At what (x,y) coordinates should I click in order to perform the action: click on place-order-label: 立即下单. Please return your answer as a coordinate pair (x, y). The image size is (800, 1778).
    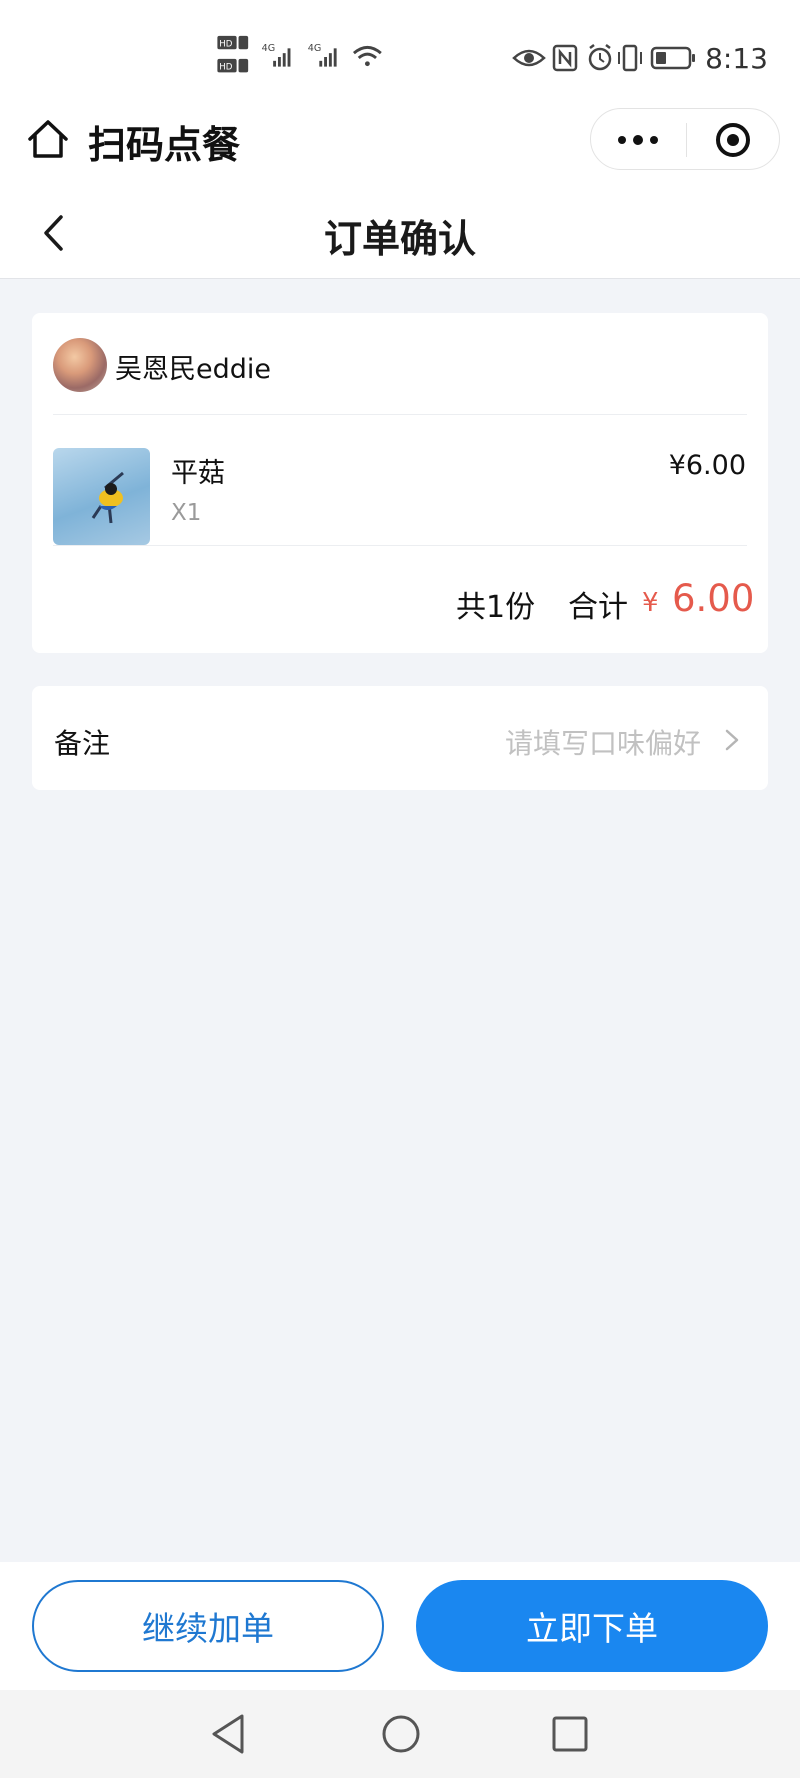
    Looking at the image, I should click on (592, 1628).